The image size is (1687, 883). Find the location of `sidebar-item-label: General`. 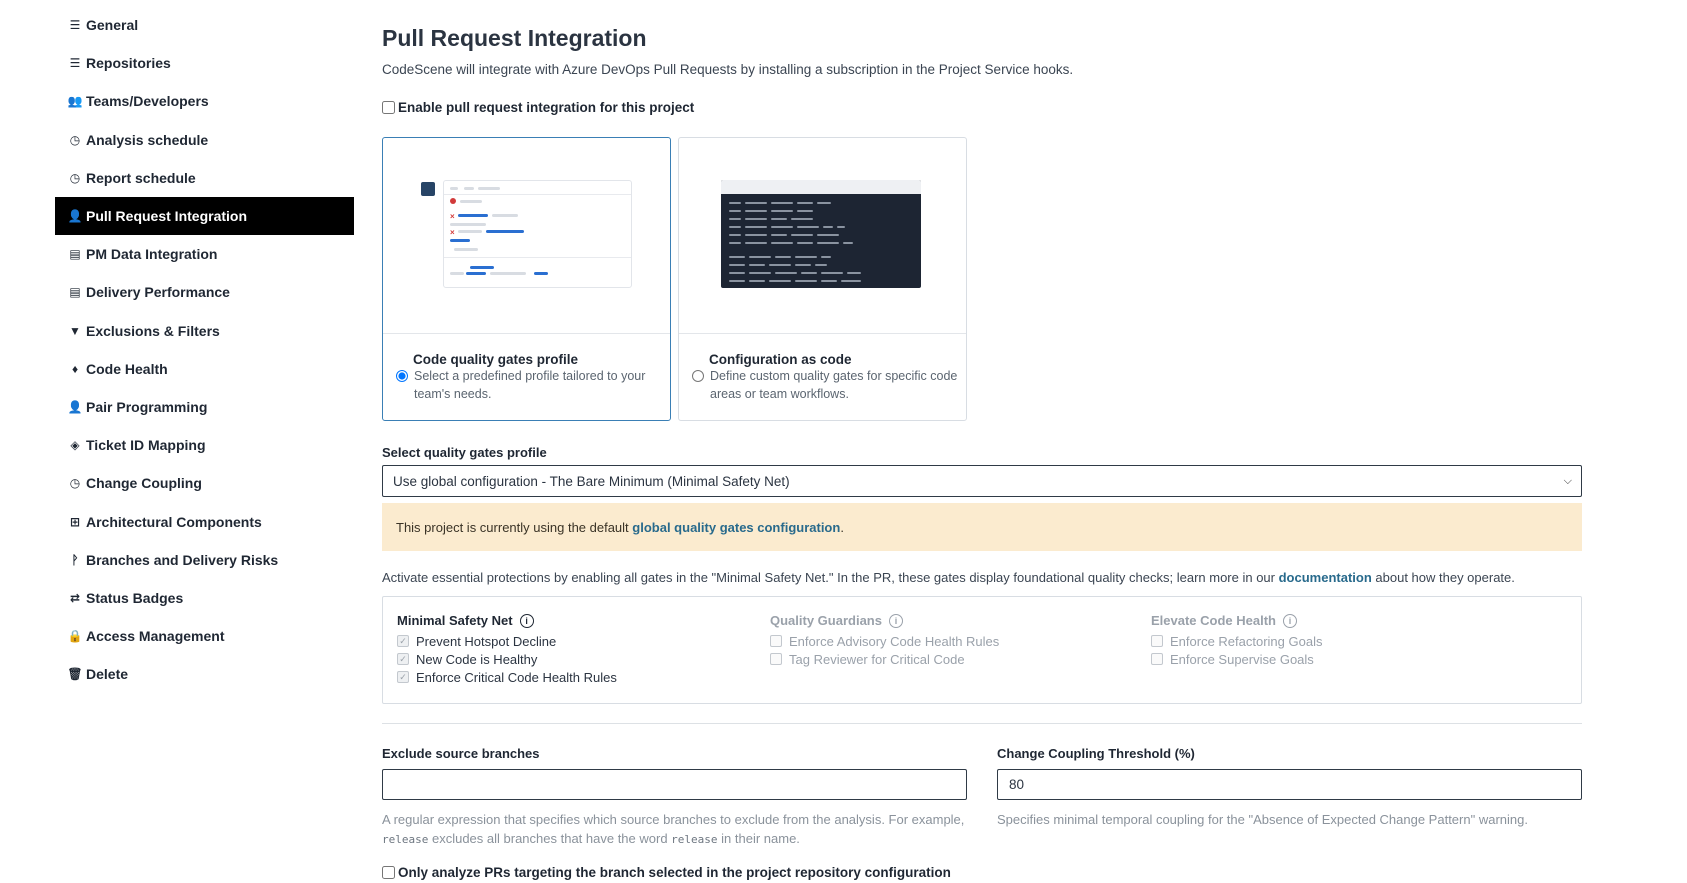

sidebar-item-label: General is located at coordinates (112, 25).